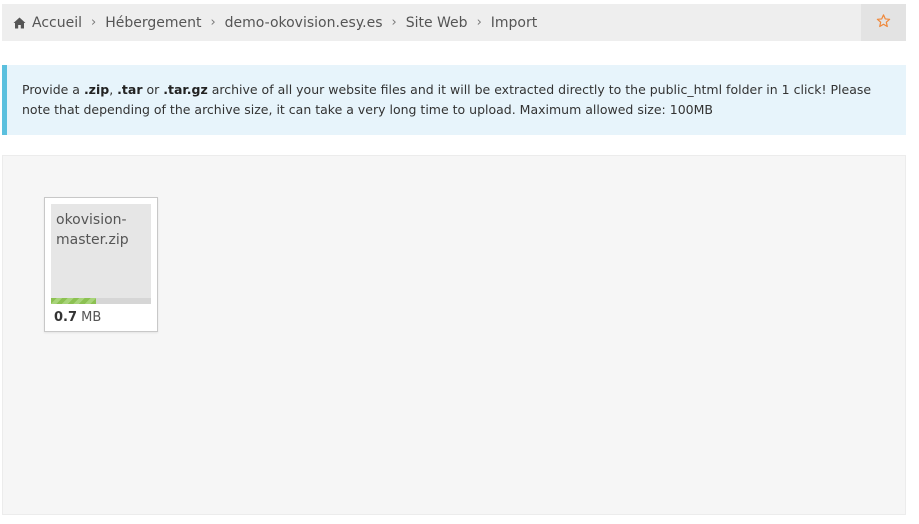  I want to click on file-size: 0.7 MB, so click(77, 317).